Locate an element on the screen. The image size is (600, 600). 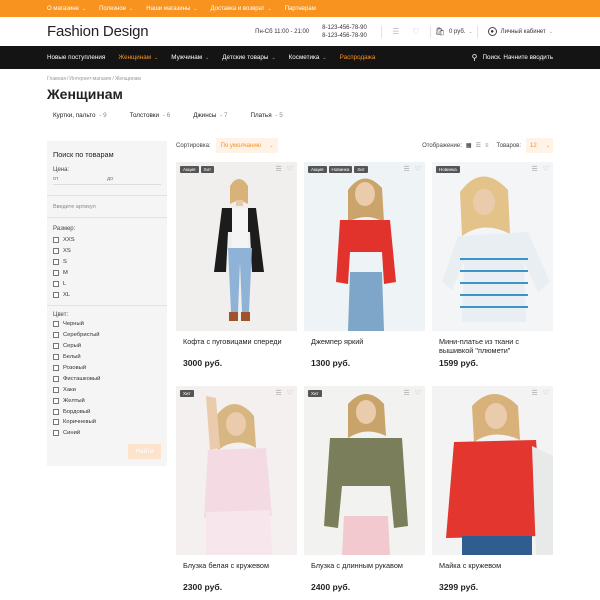
badge-group: Акция Новинка Хит is located at coordinates (339, 169).